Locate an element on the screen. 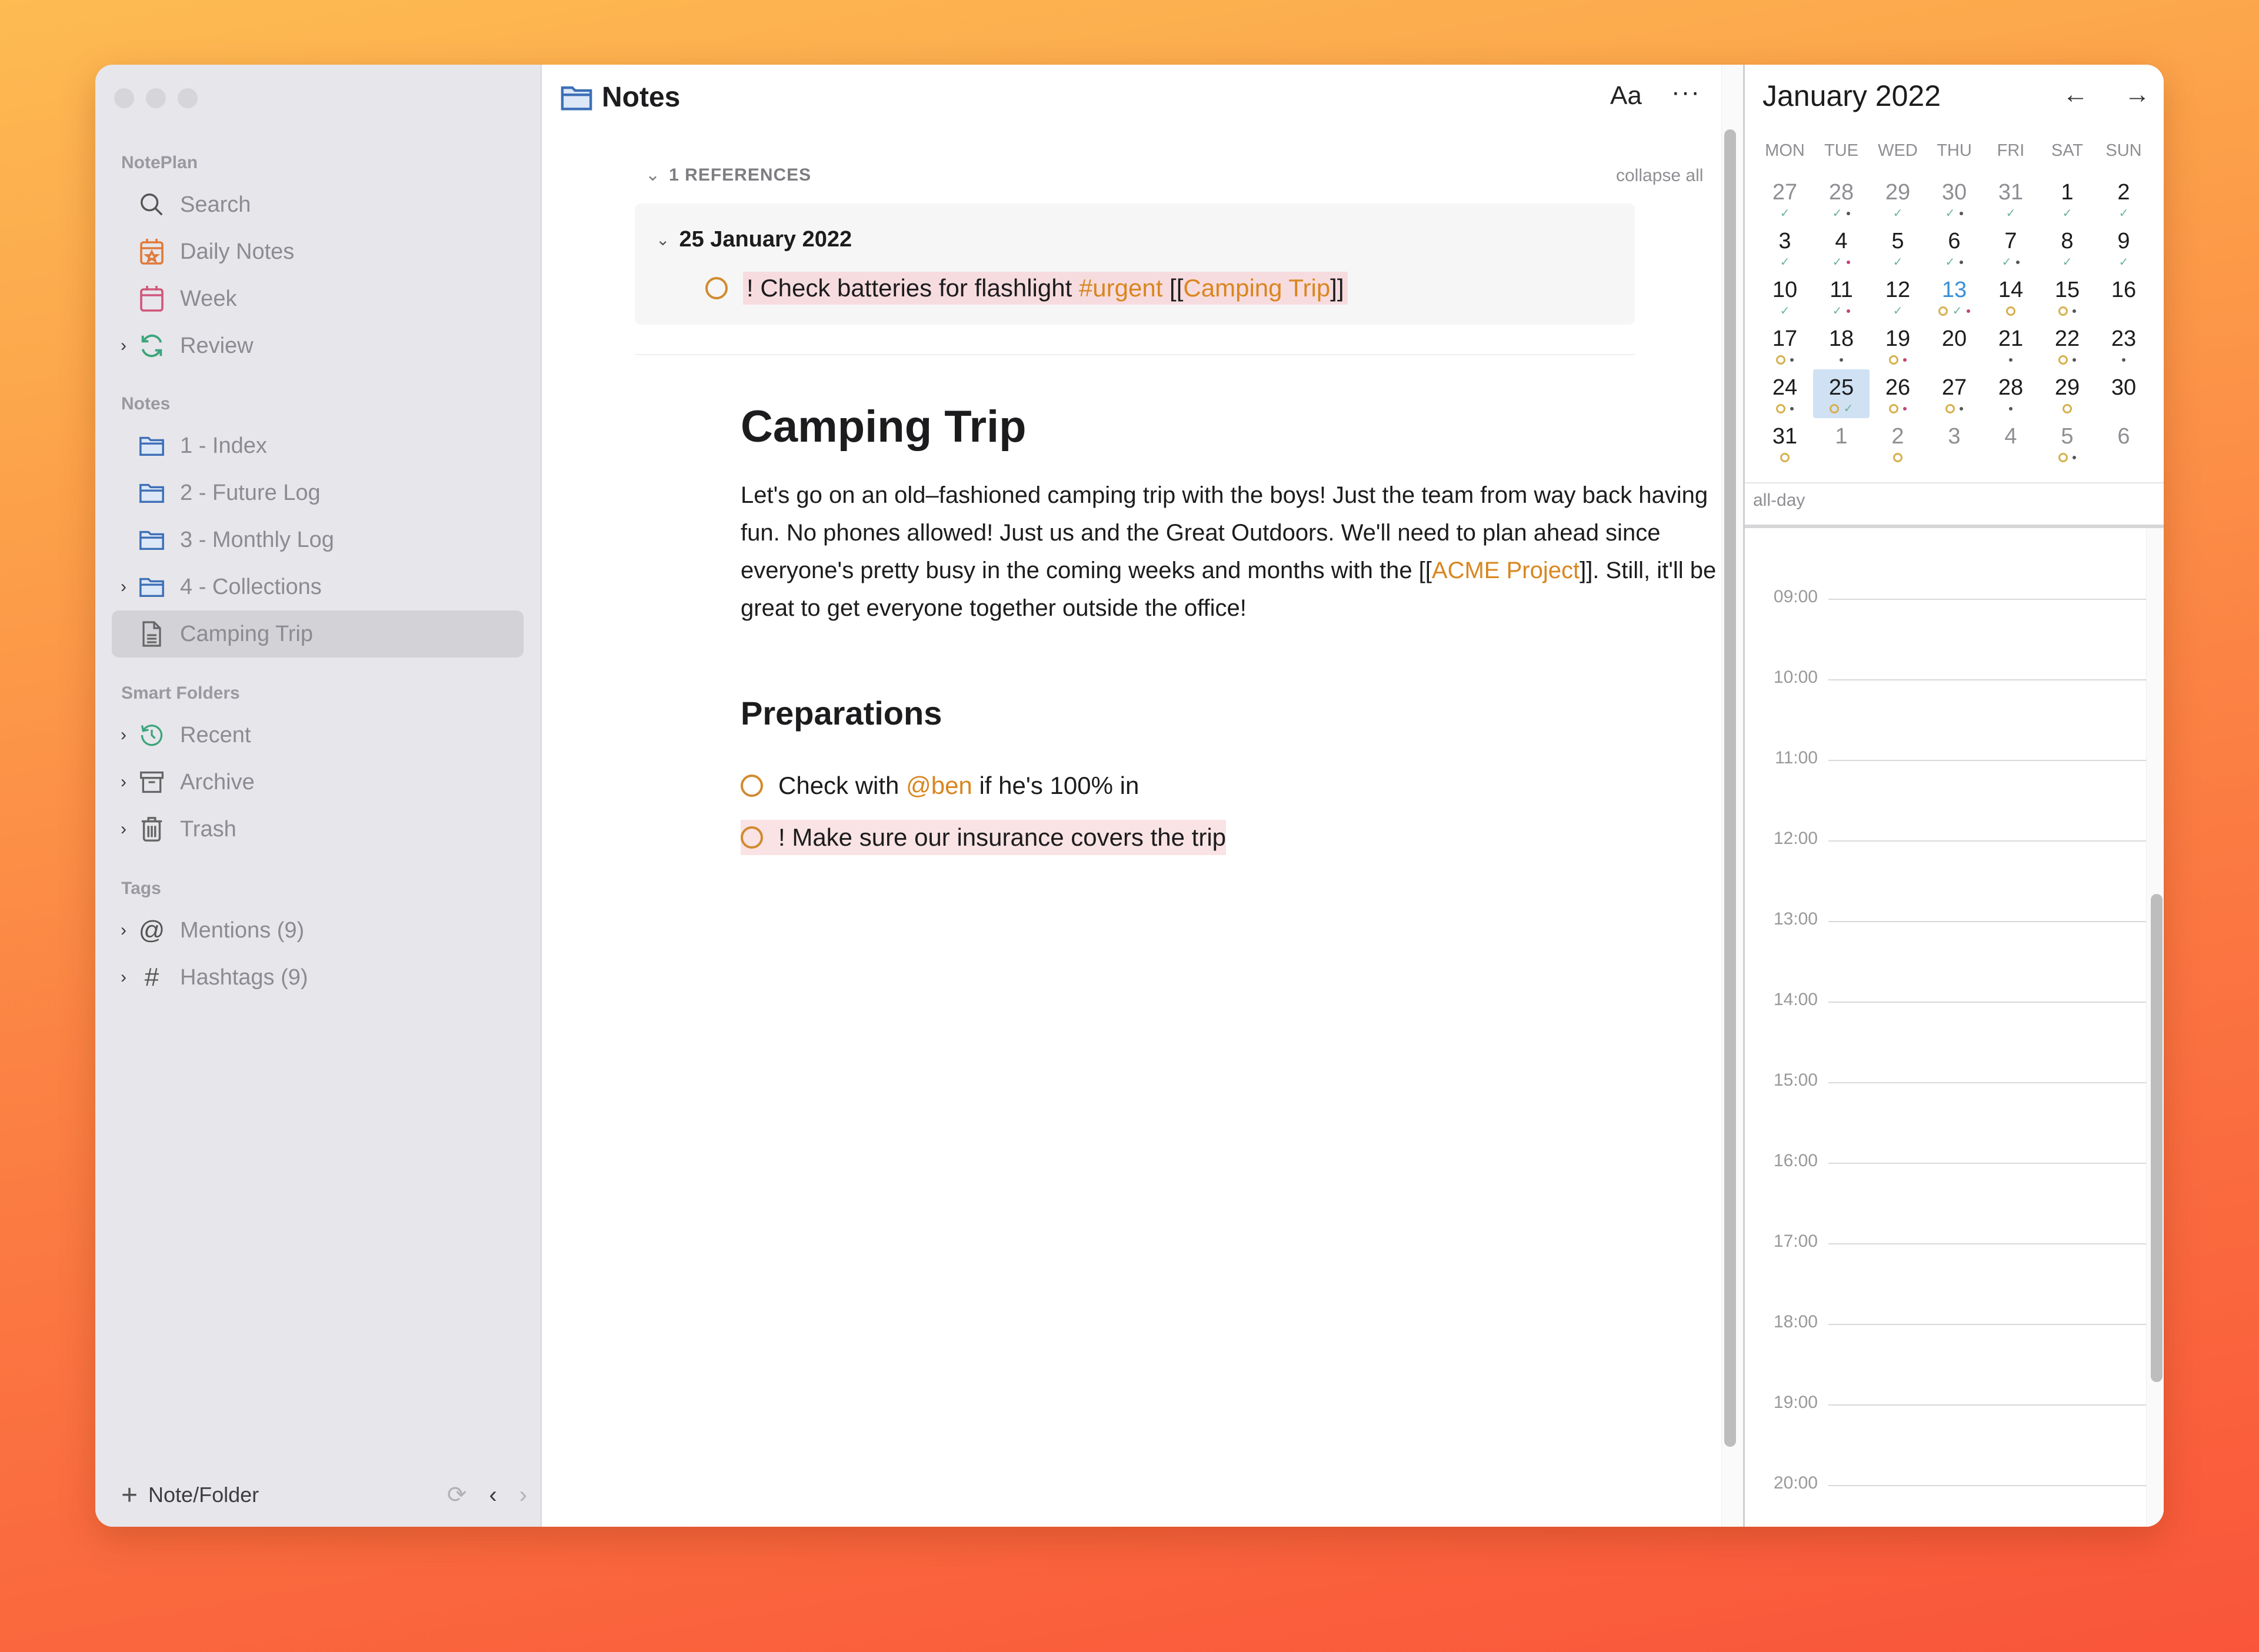 Image resolution: width=2259 pixels, height=1652 pixels. task-text: Check with @ben if he's 100% in is located at coordinates (958, 785).